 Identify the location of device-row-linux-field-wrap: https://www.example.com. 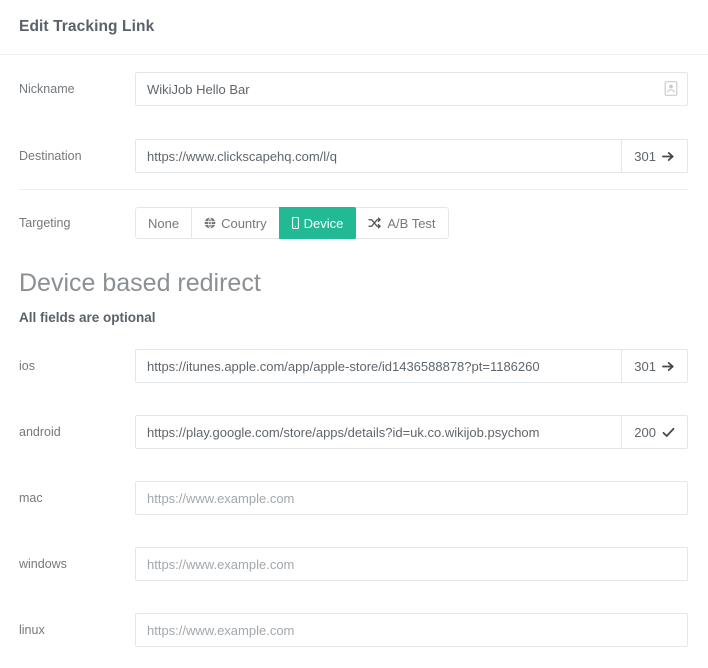
(411, 630).